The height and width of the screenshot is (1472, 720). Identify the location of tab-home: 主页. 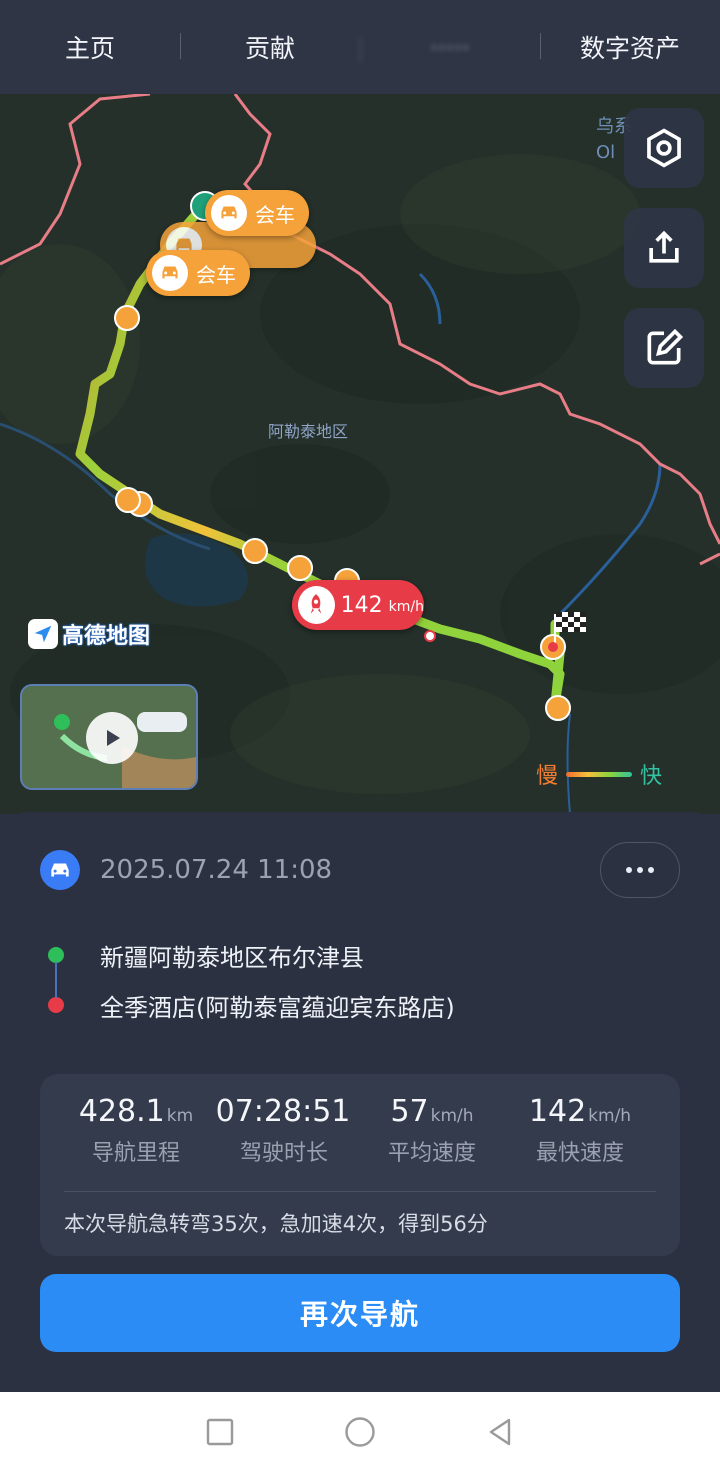
(90, 47).